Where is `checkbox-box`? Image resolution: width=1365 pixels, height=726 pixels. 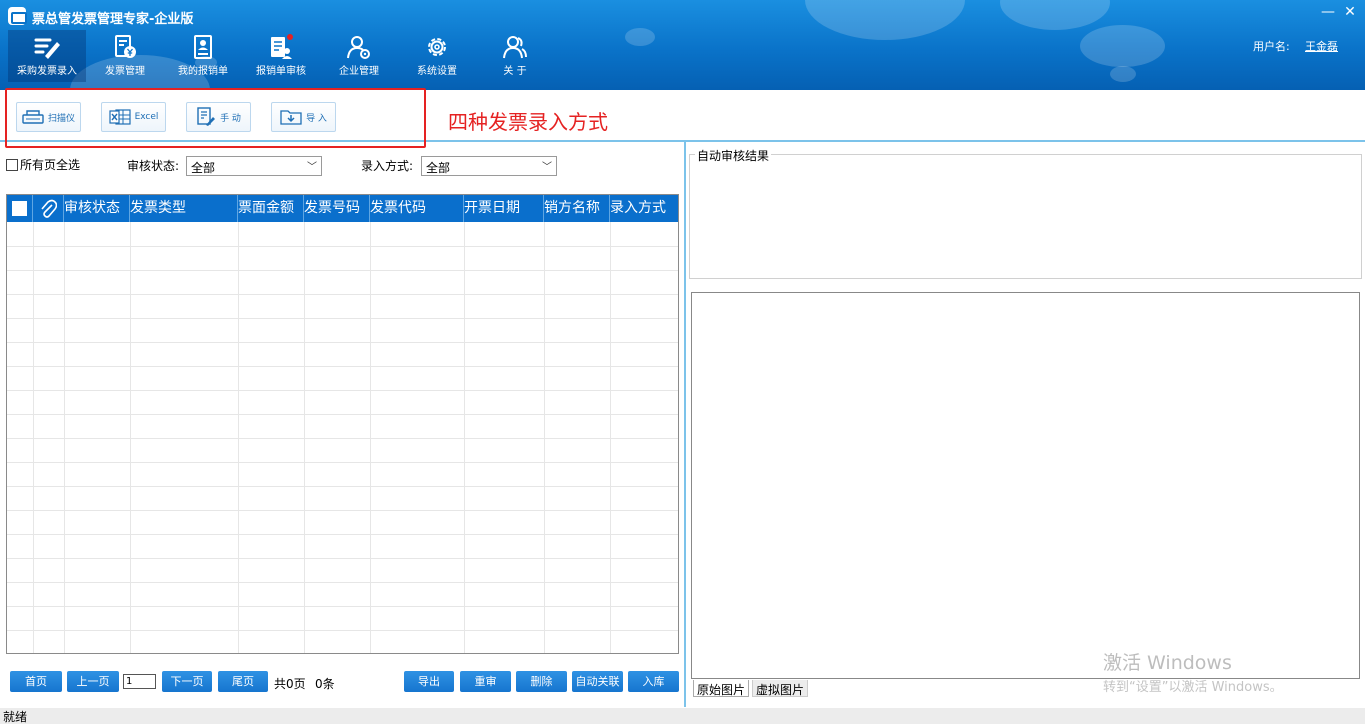 checkbox-box is located at coordinates (12, 164).